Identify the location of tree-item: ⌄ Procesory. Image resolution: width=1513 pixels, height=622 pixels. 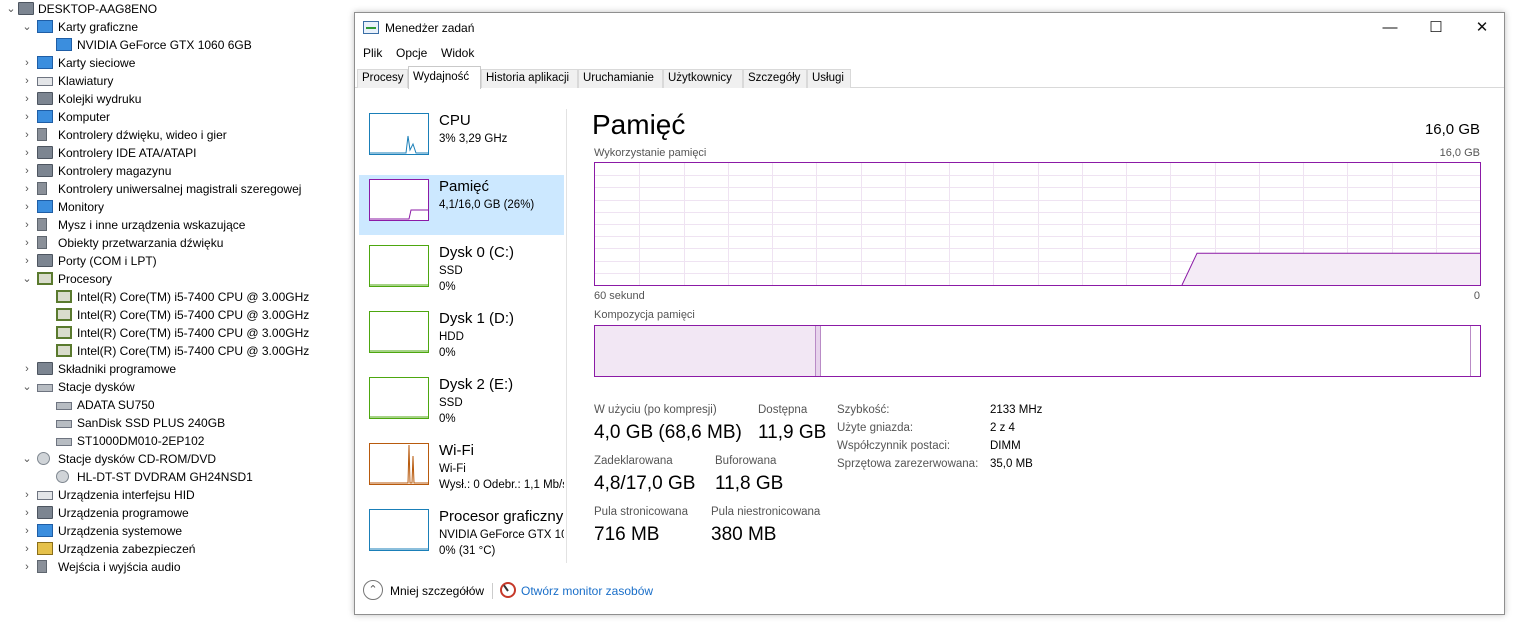
(175, 279).